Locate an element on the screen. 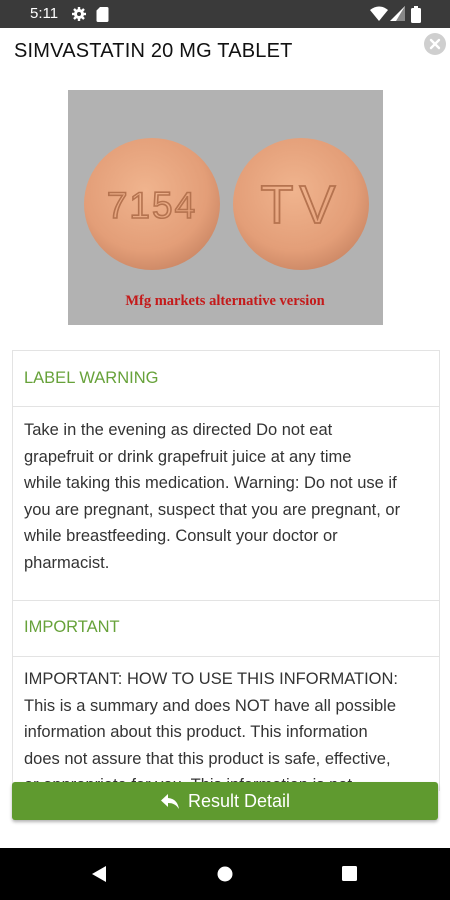 The width and height of the screenshot is (450, 900). result-detail-label: Result Detail is located at coordinates (239, 800).